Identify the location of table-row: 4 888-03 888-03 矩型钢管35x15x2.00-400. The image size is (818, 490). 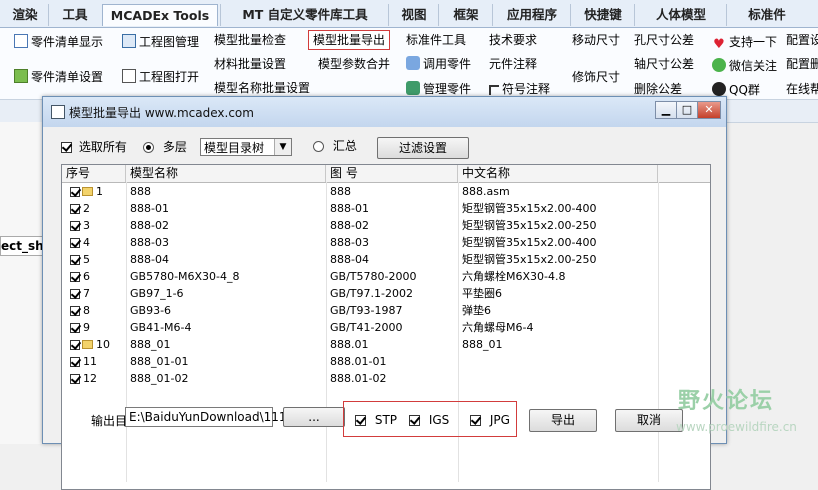
(386, 242).